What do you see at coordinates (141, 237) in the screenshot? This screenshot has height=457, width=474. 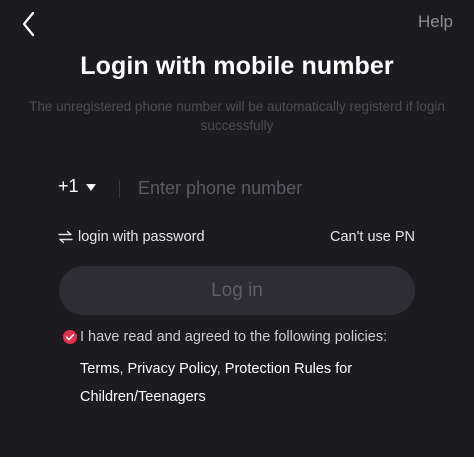 I see `login-with-password-label: login with password` at bounding box center [141, 237].